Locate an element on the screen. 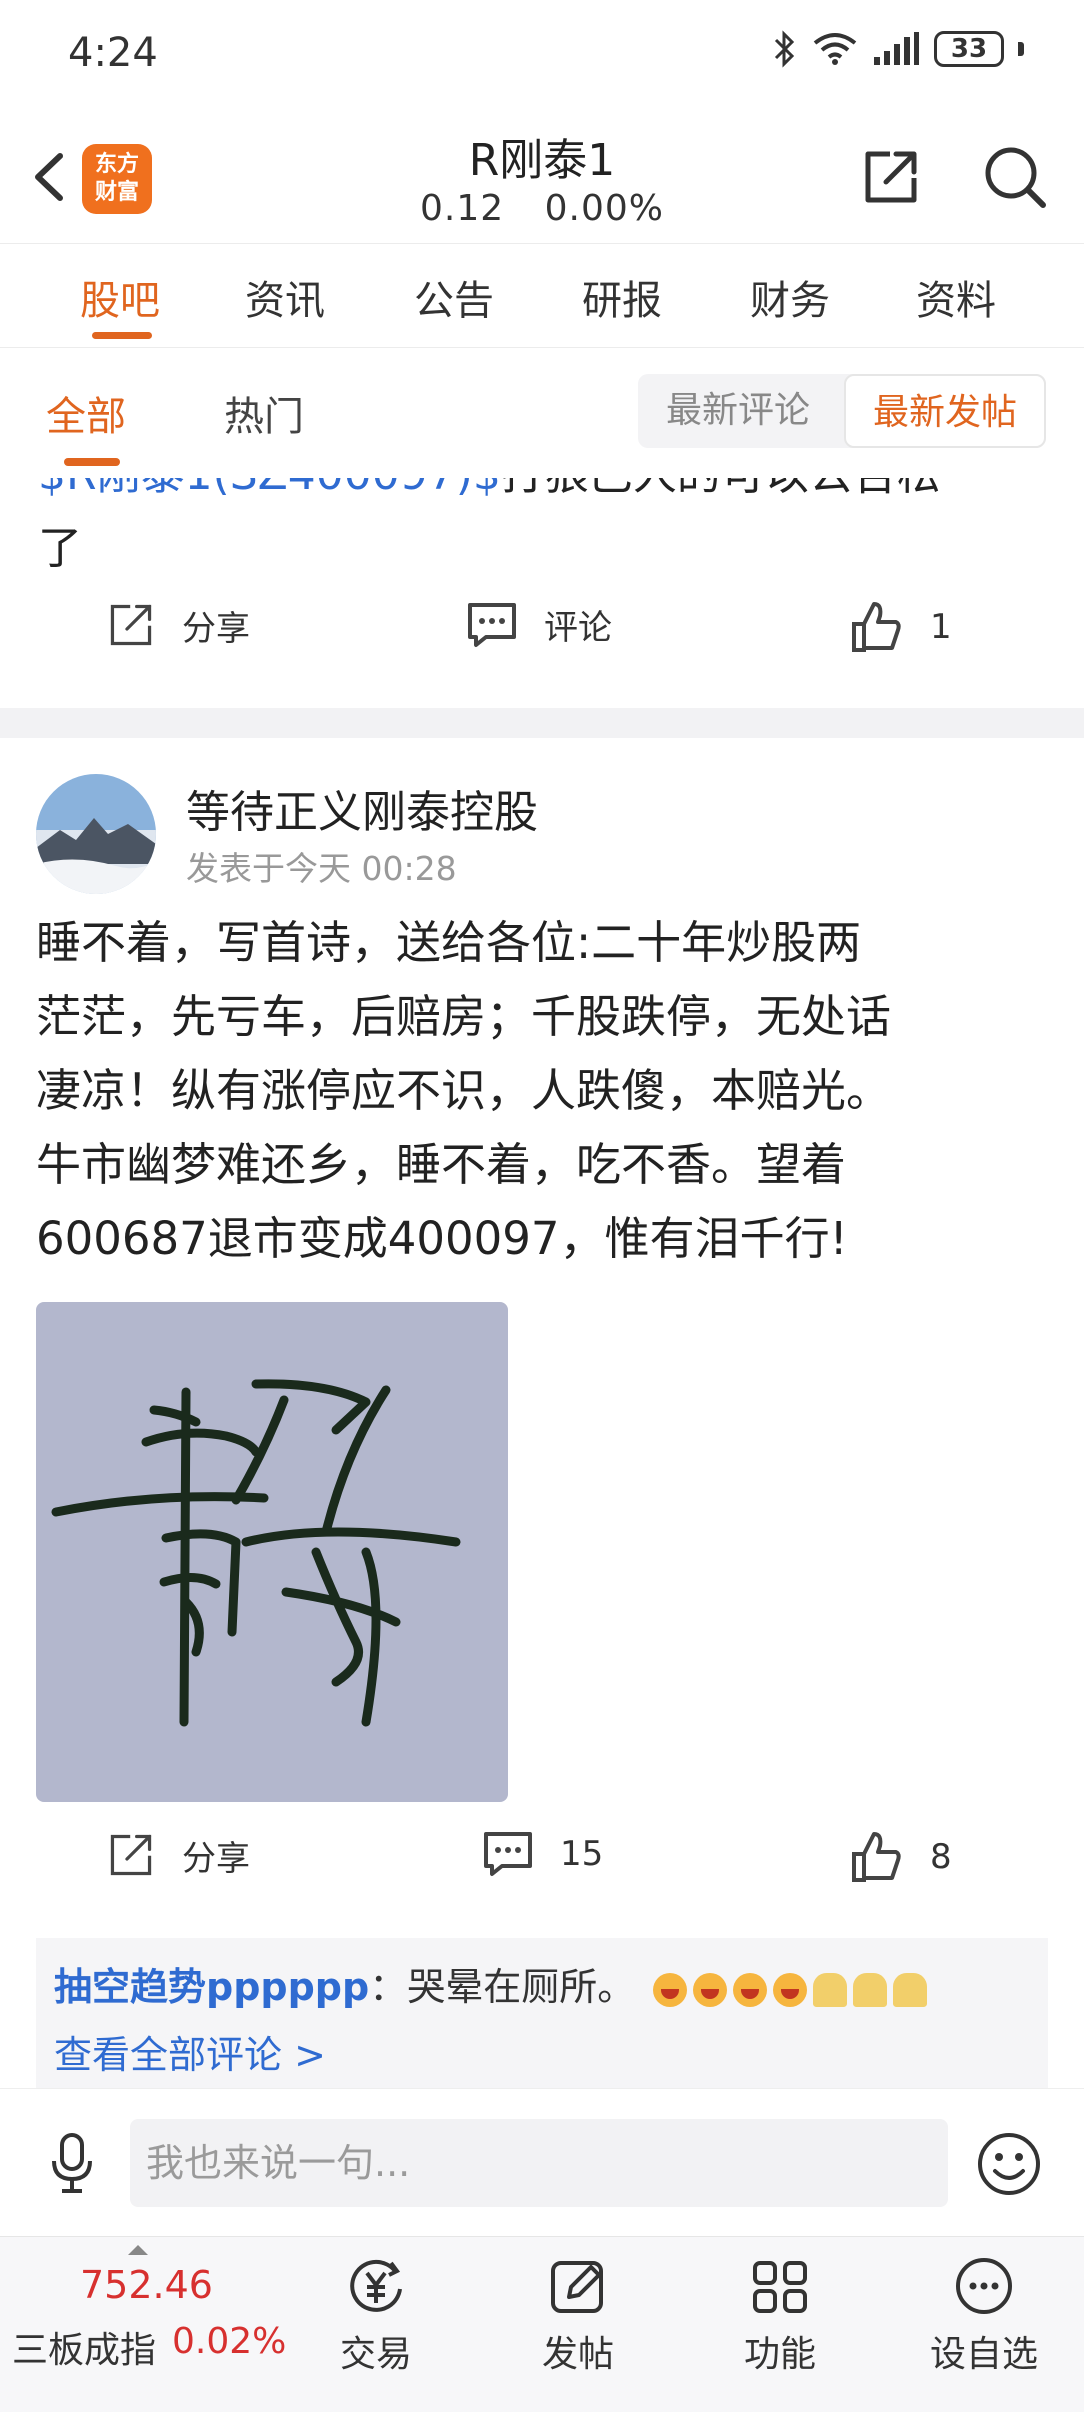  sort-latest-comment: 最新评论 is located at coordinates (738, 411).